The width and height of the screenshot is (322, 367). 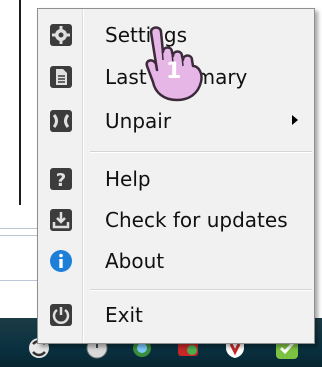 What do you see at coordinates (61, 220) in the screenshot?
I see `download-icon` at bounding box center [61, 220].